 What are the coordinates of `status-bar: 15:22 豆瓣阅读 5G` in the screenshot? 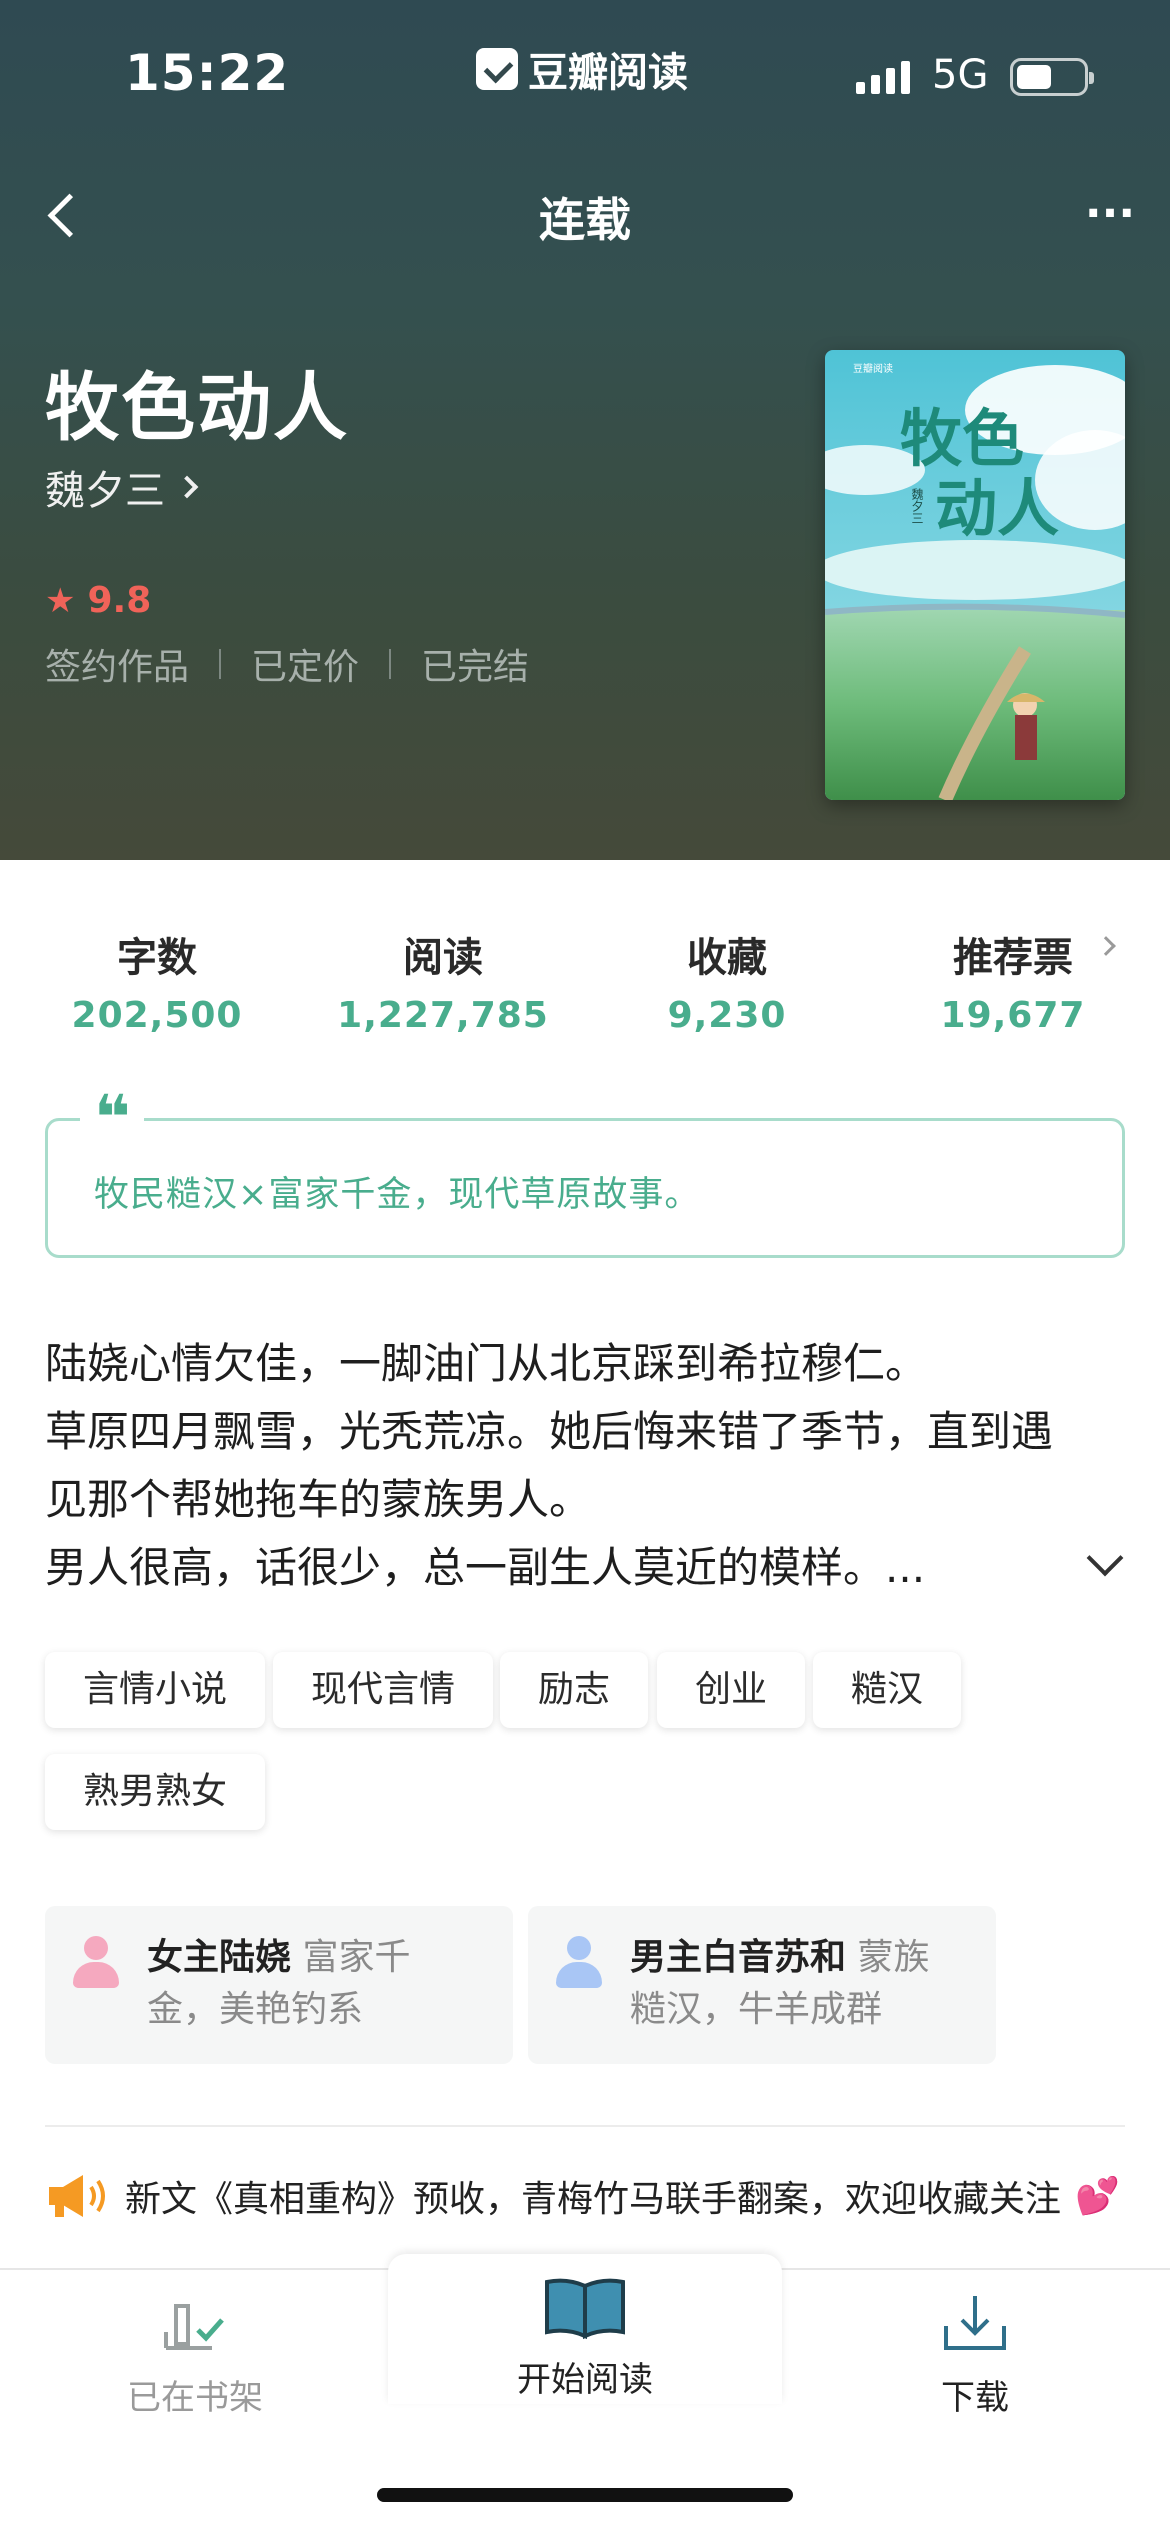 It's located at (585, 75).